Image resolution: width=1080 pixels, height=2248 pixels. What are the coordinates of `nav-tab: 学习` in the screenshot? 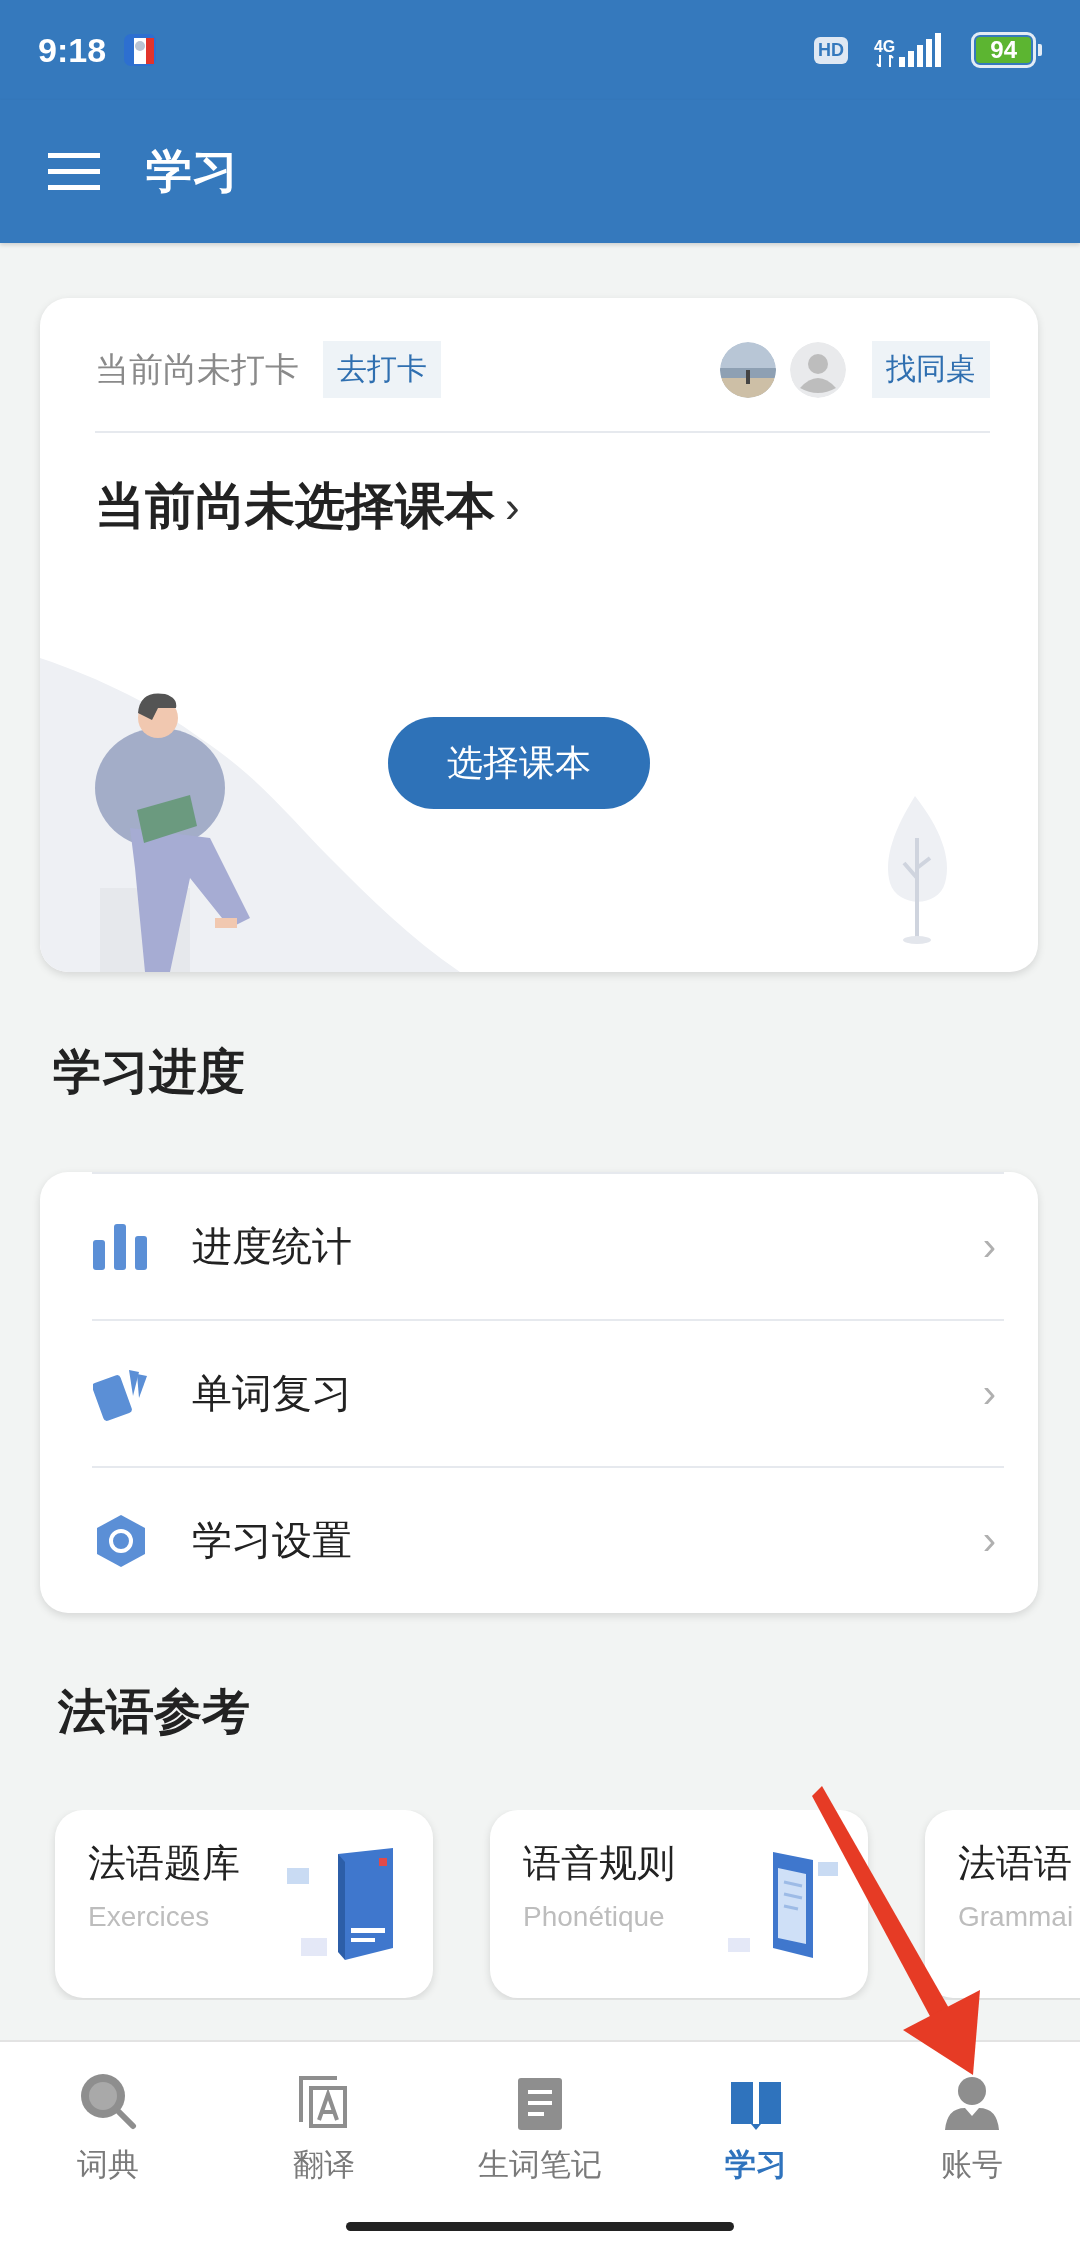 It's located at (756, 2122).